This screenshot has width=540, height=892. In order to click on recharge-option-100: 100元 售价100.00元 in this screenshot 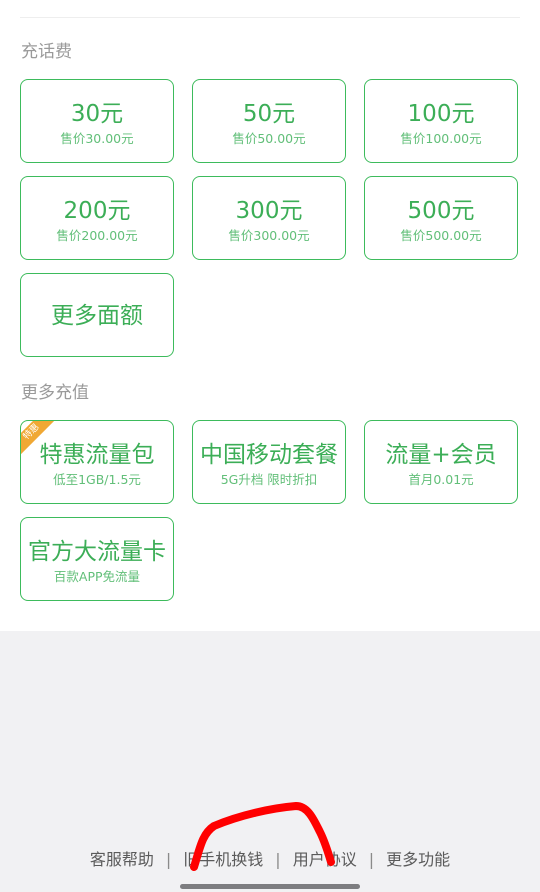, I will do `click(441, 121)`.